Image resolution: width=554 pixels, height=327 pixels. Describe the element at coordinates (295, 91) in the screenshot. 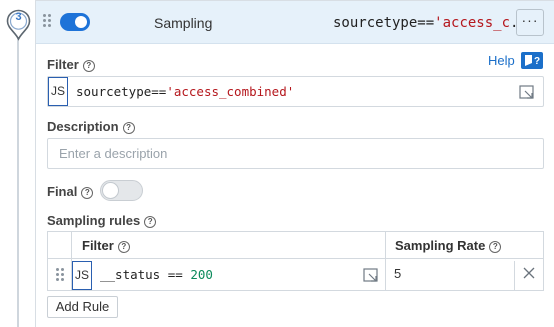

I see `filter-expression-input: JS sourcetype=='access_combined'` at that location.